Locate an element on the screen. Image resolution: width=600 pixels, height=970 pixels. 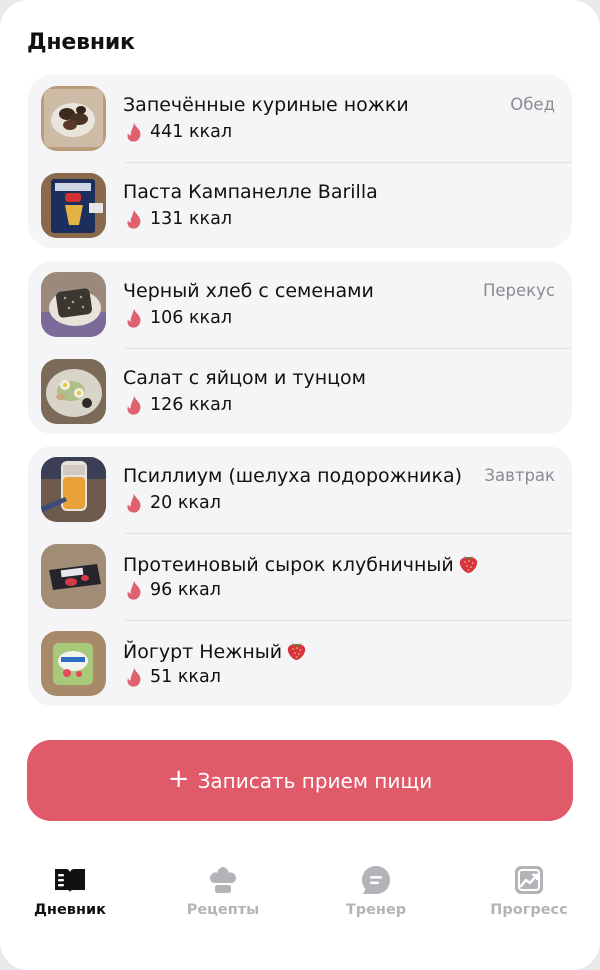
tab-label: Дневник is located at coordinates (70, 910).